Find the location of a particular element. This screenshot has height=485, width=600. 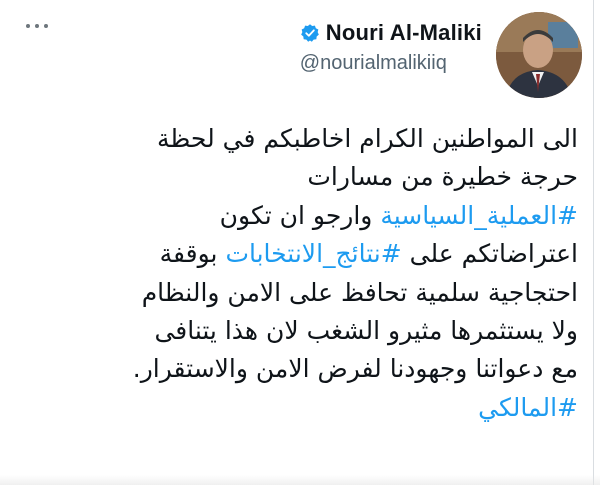

tweet-text-fragment: اعتراضاتكم على is located at coordinates (489, 254).